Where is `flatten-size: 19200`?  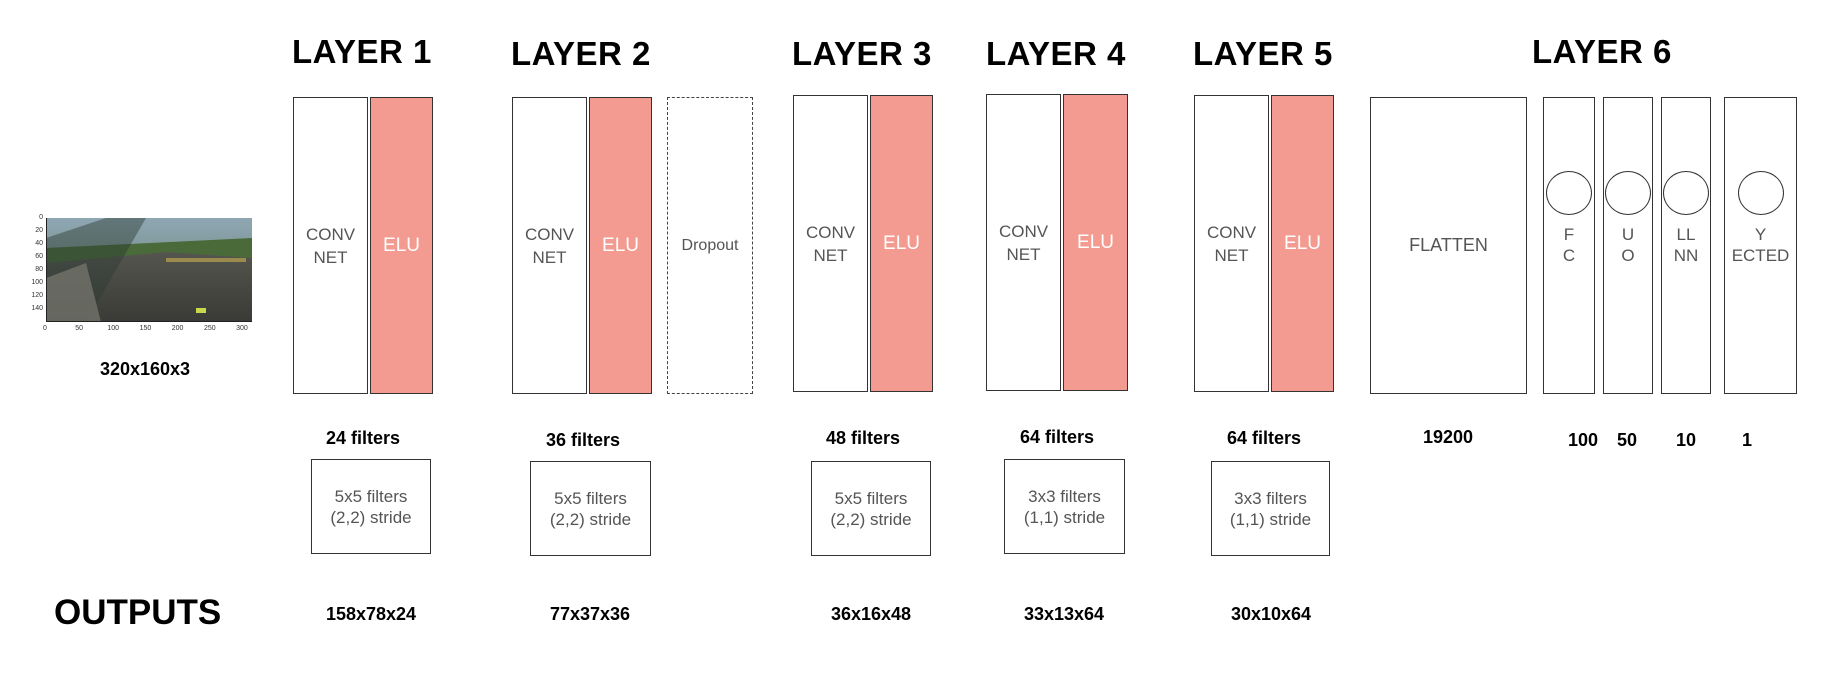 flatten-size: 19200 is located at coordinates (1448, 437).